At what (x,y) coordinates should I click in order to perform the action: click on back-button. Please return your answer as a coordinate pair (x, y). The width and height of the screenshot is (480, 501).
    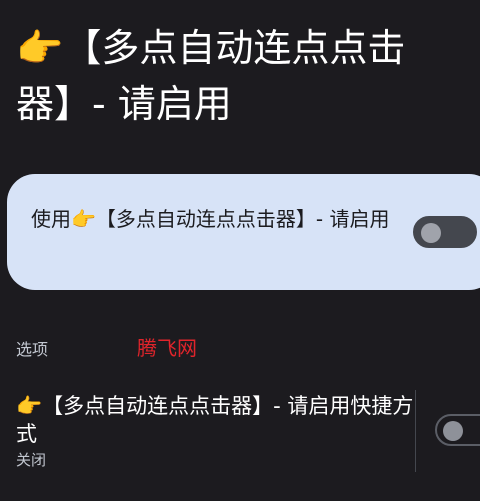
    Looking at the image, I should click on (18, 3).